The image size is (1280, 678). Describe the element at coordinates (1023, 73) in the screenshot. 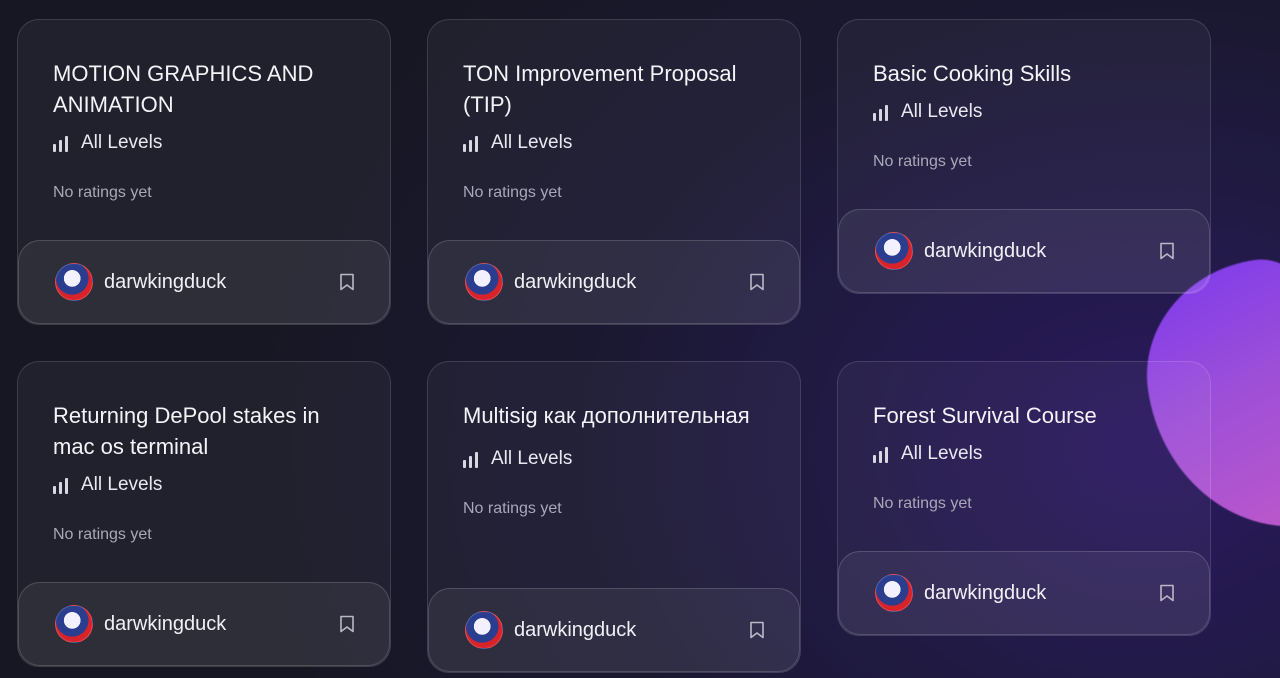

I see `course-title: Basic Cooking Skills` at that location.